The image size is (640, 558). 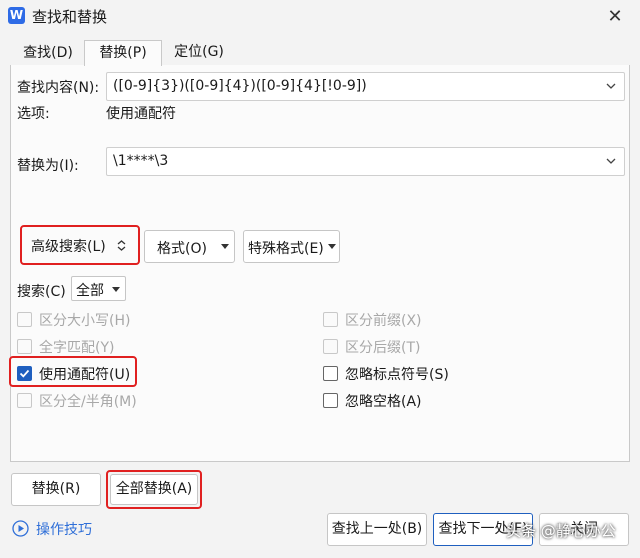 What do you see at coordinates (240, 86) in the screenshot?
I see `find-input-value: ([0-9]{3})([0-9]{4})([0-9]{4}[!0-9])` at bounding box center [240, 86].